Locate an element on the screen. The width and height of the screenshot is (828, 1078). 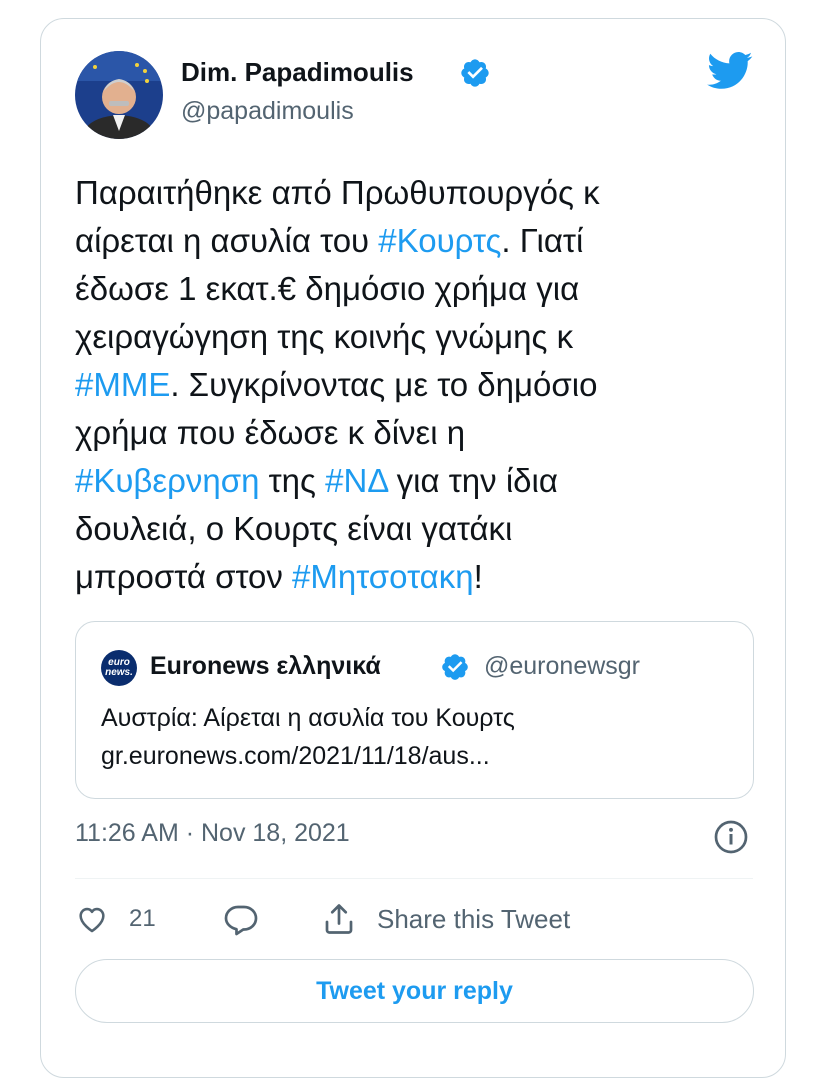
hashtag-link: #ΜΜΕ is located at coordinates (122, 384).